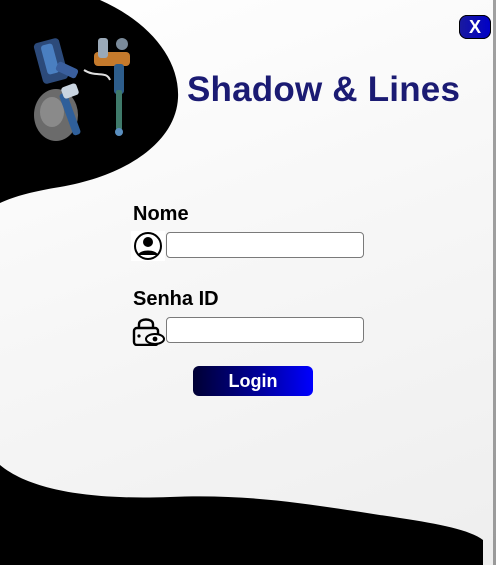 Image resolution: width=496 pixels, height=565 pixels. Describe the element at coordinates (148, 246) in the screenshot. I see `user-icon` at that location.